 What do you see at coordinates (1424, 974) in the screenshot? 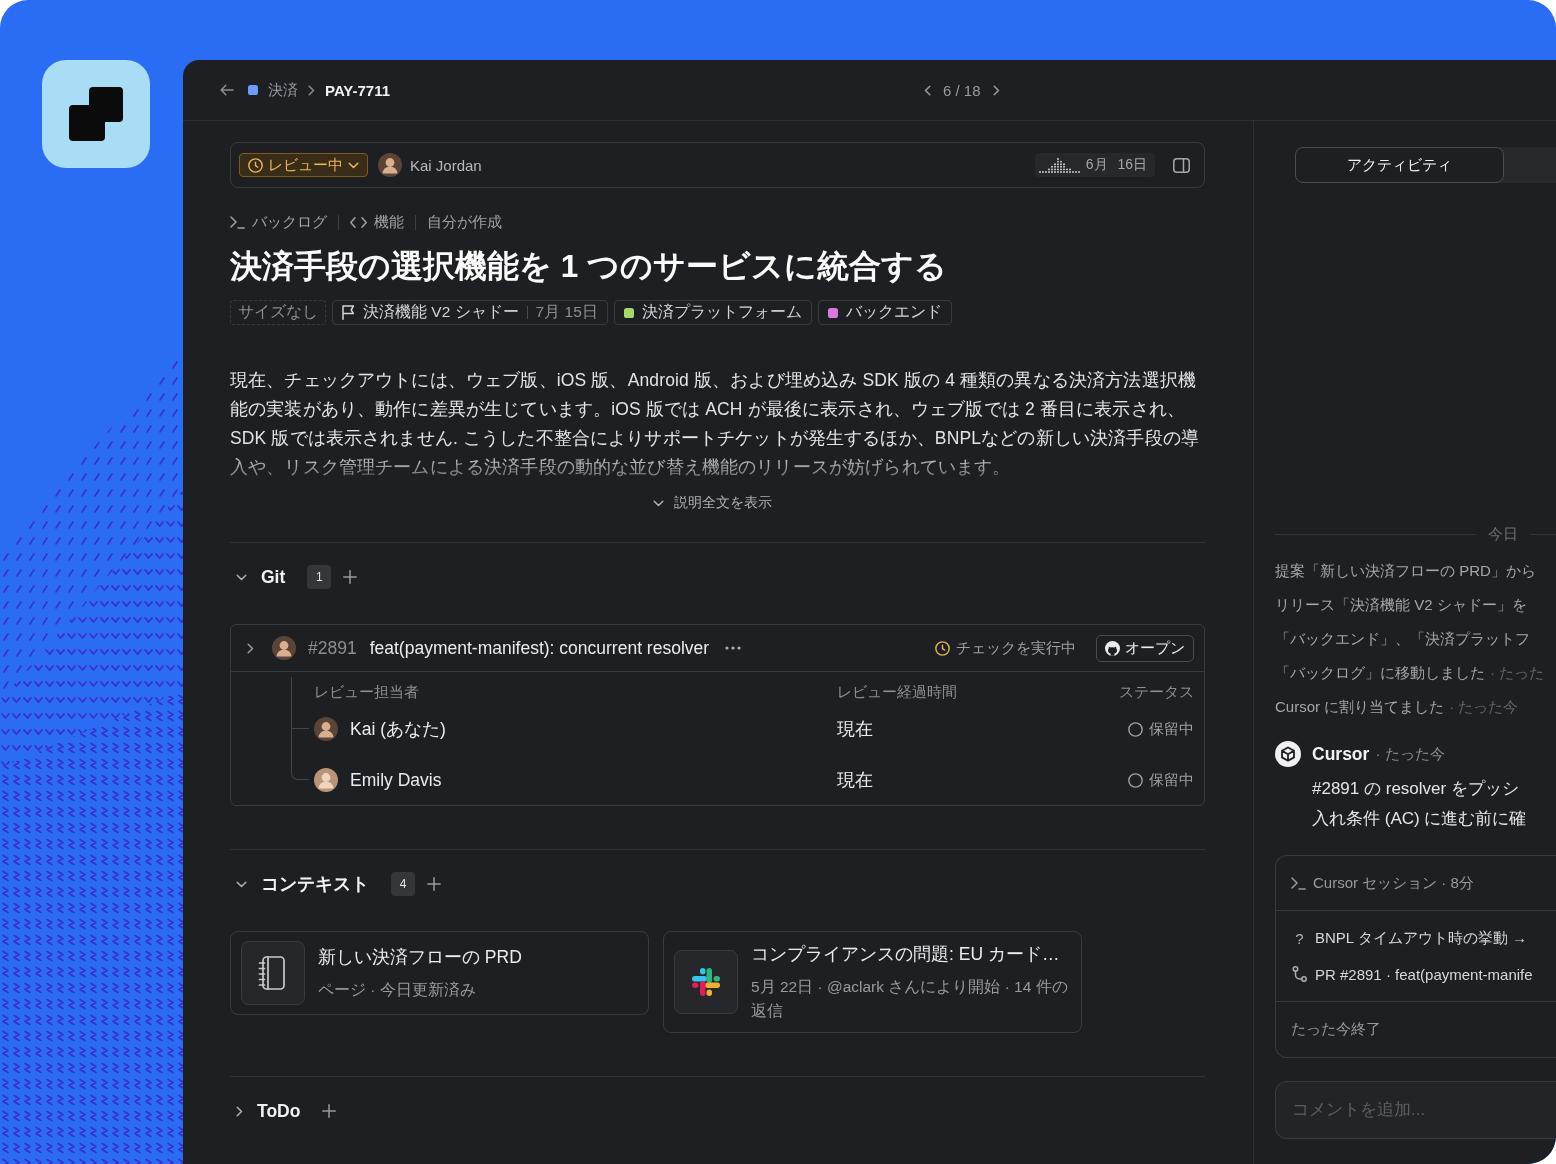
I see `session-item: PR #2891 · feat(payment-manife` at bounding box center [1424, 974].